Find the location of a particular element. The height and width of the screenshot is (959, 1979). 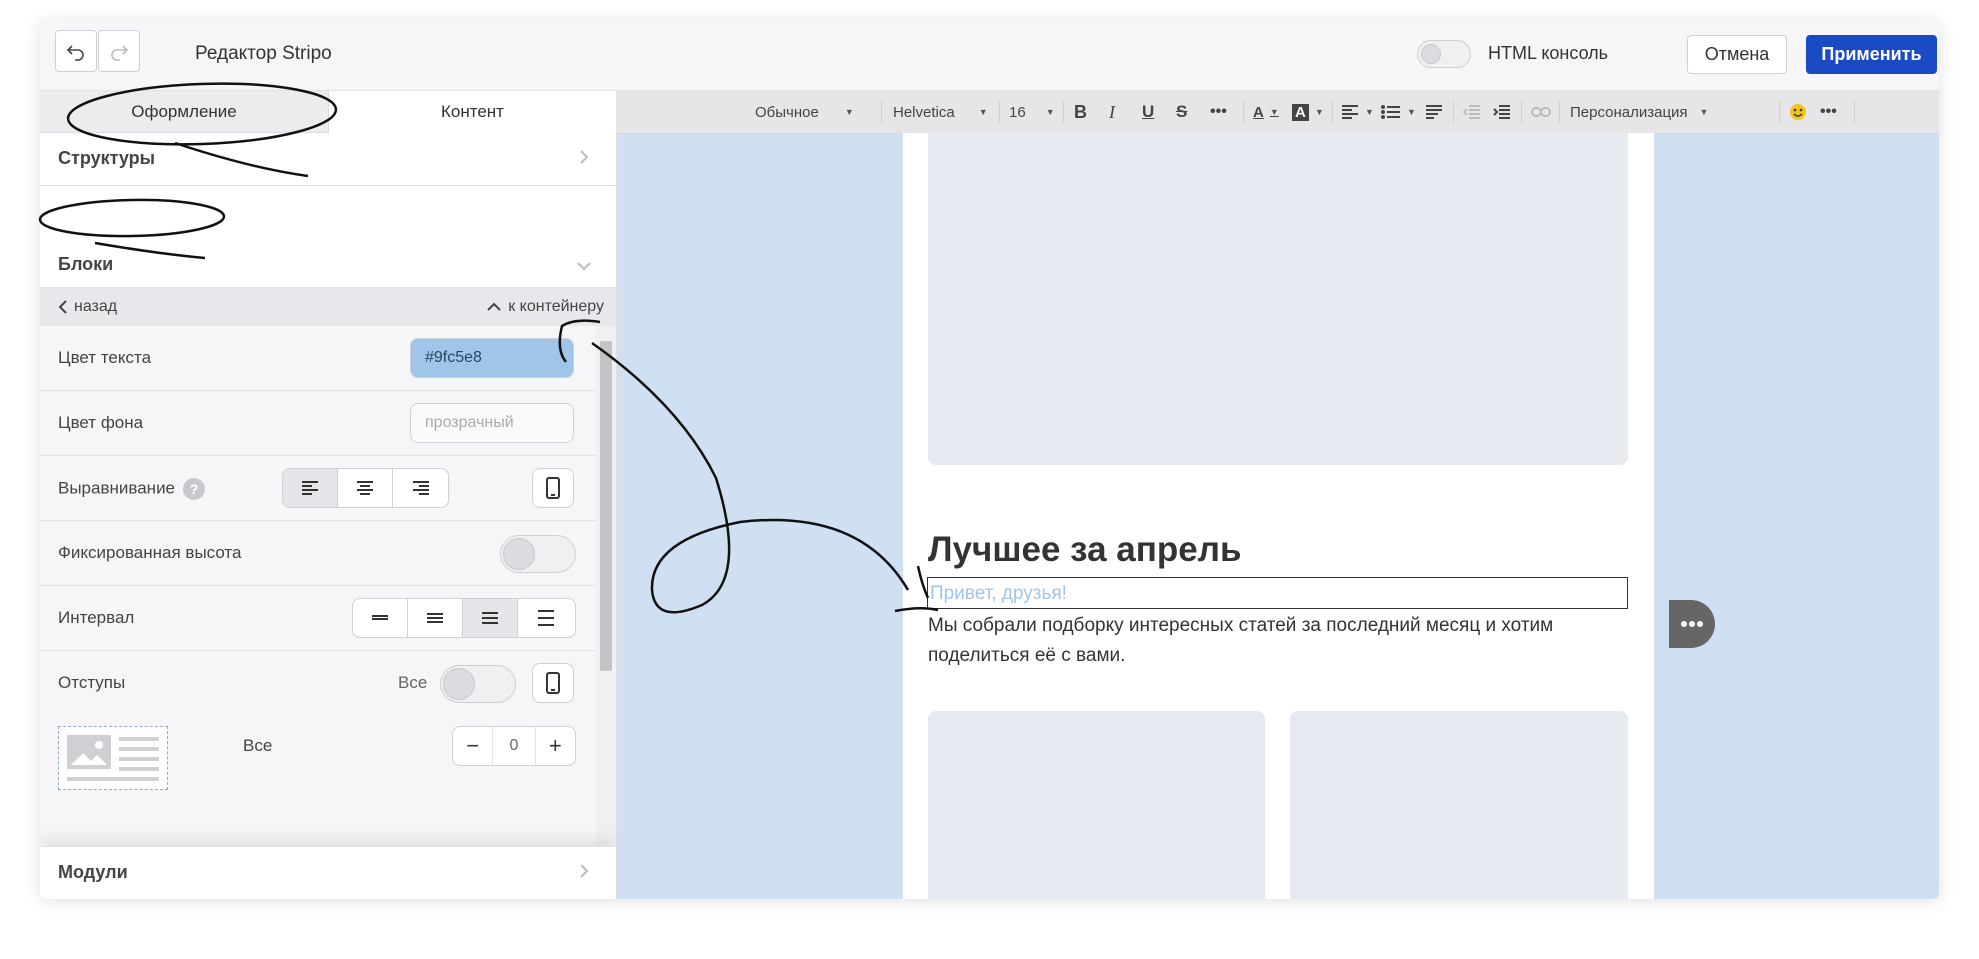

bold-icon: B is located at coordinates (1080, 112).